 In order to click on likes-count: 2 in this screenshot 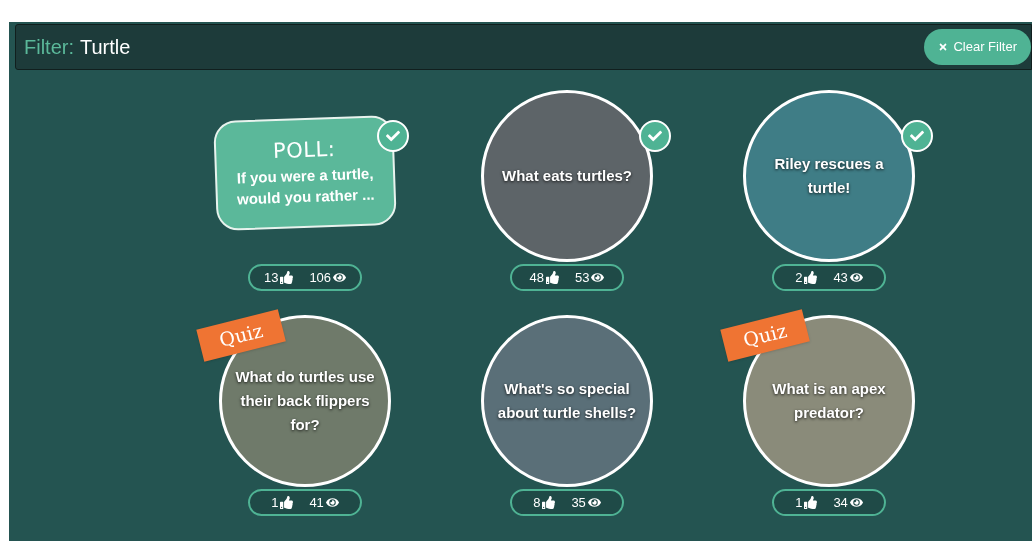, I will do `click(806, 277)`.